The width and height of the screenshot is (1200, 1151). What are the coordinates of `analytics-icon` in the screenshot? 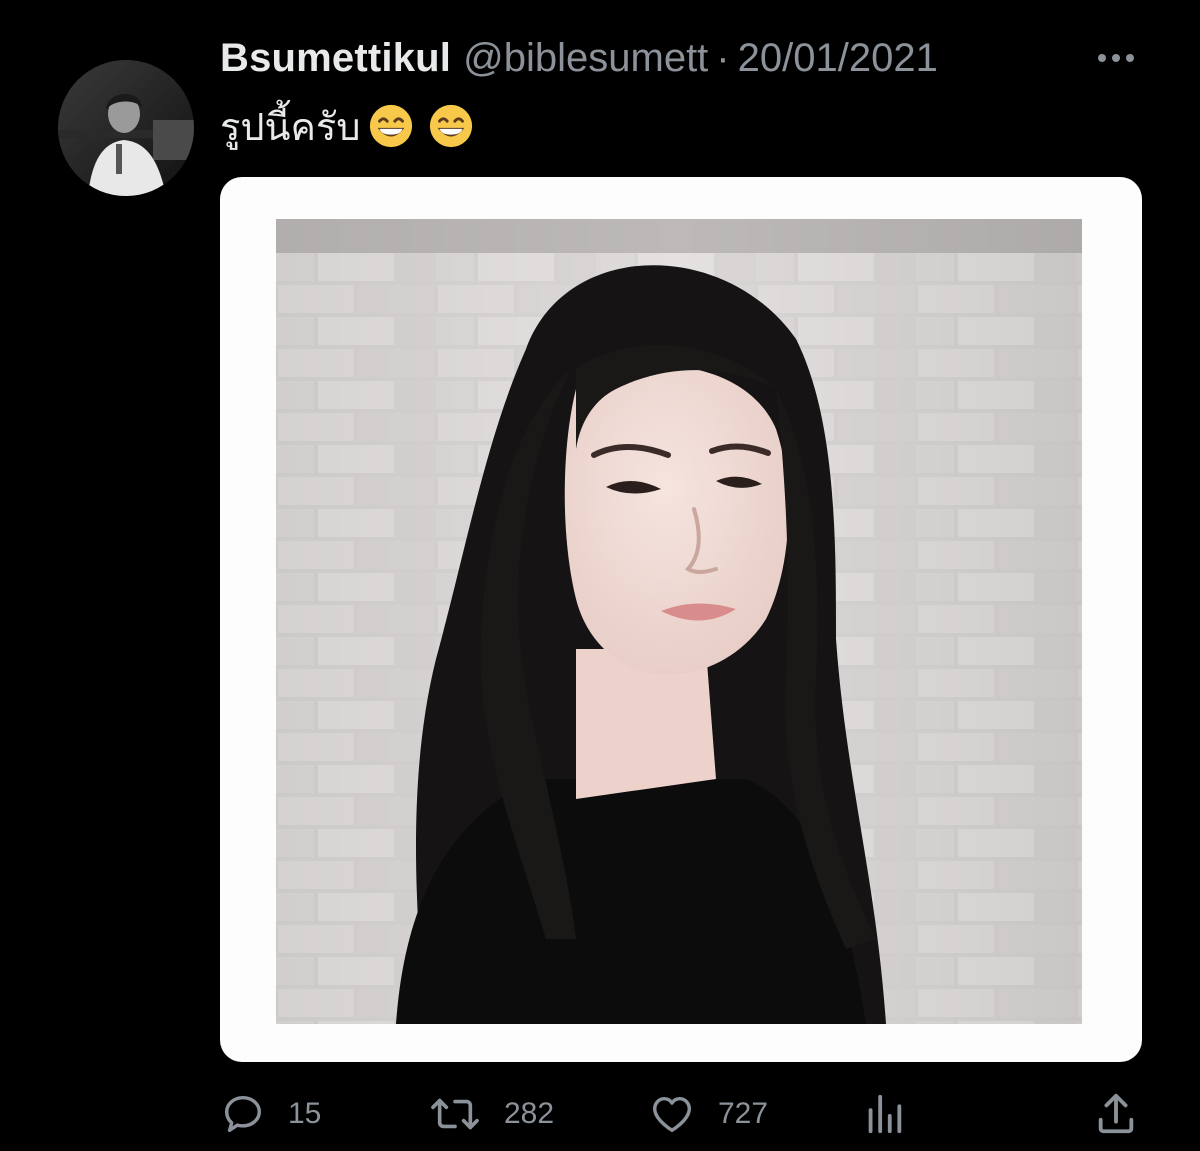 It's located at (885, 1114).